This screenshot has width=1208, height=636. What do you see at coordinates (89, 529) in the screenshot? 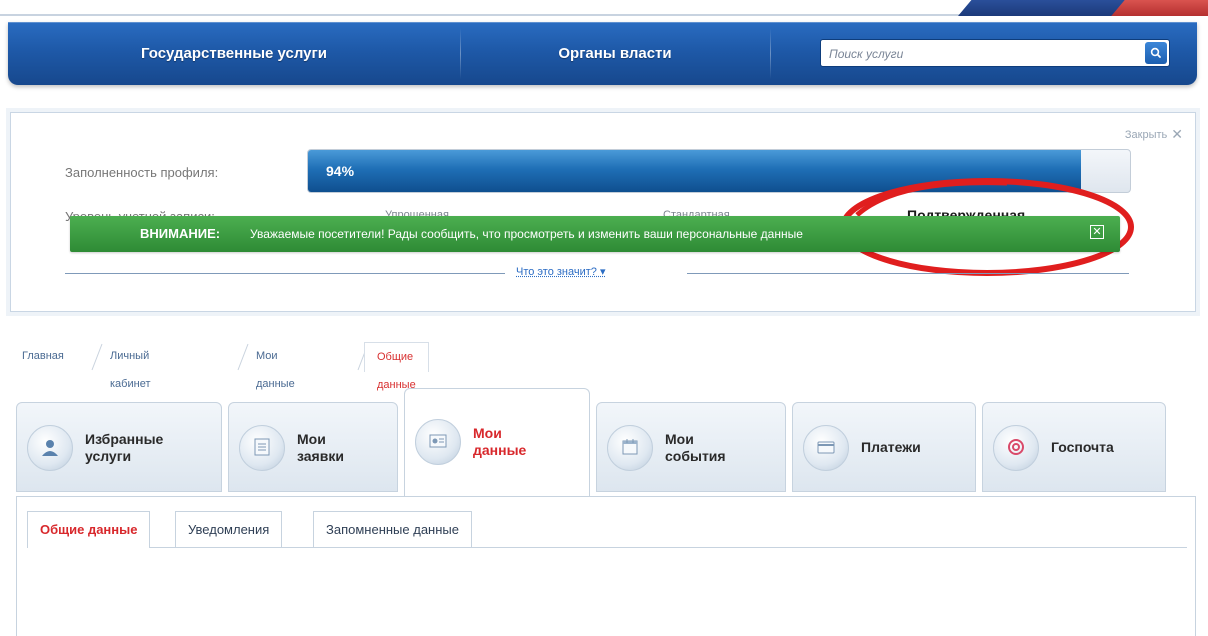
I see `subtab-general-data: Общие данные` at bounding box center [89, 529].